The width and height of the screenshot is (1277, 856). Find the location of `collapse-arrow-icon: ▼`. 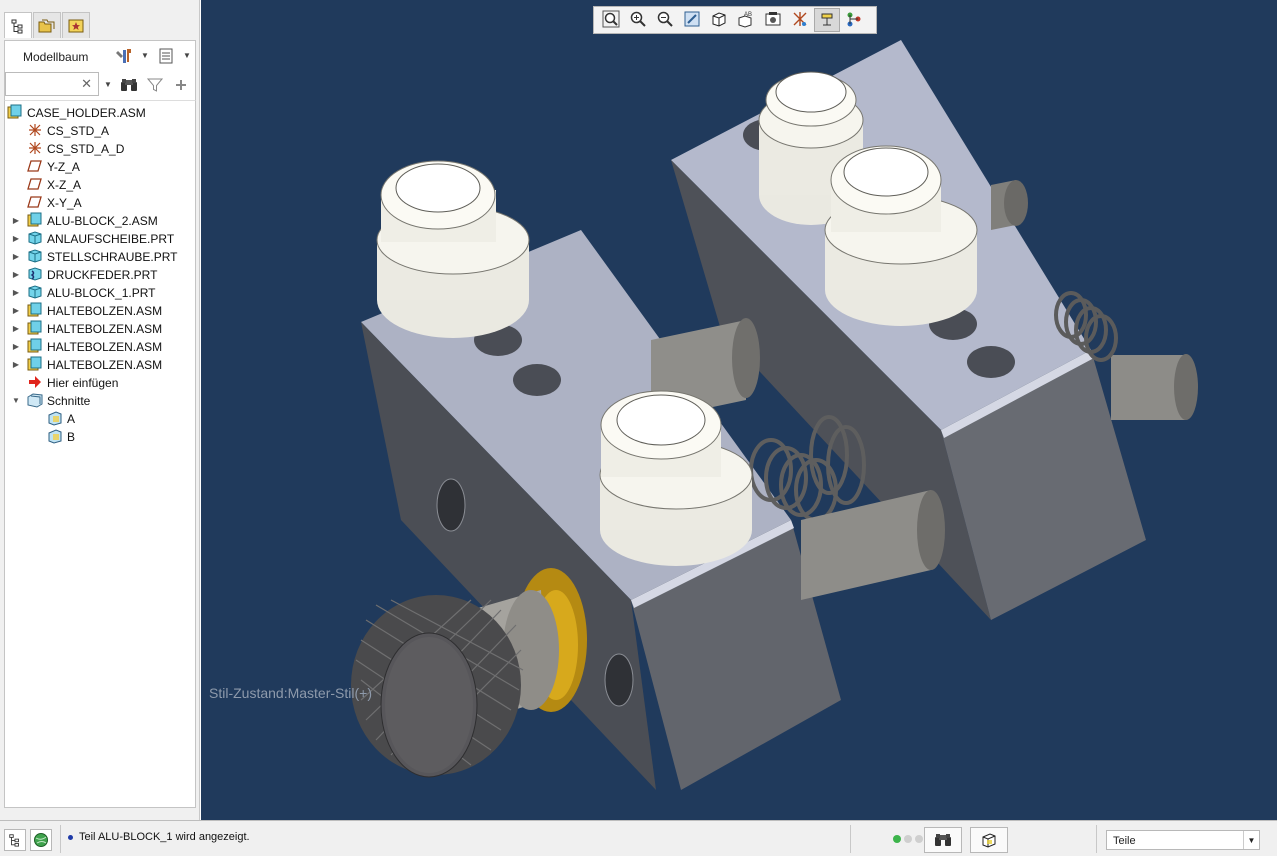

collapse-arrow-icon: ▼ is located at coordinates (16, 400).